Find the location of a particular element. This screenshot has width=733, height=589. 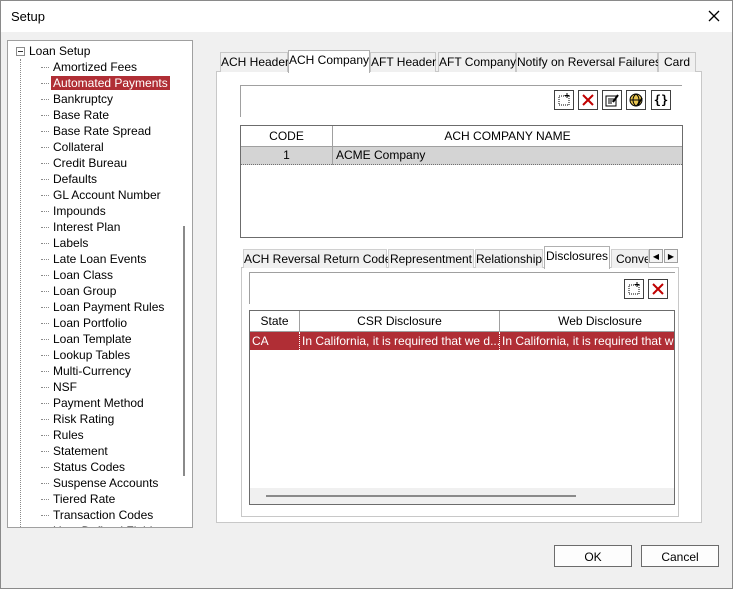

tree-item-label: Loan Template is located at coordinates (92, 339).